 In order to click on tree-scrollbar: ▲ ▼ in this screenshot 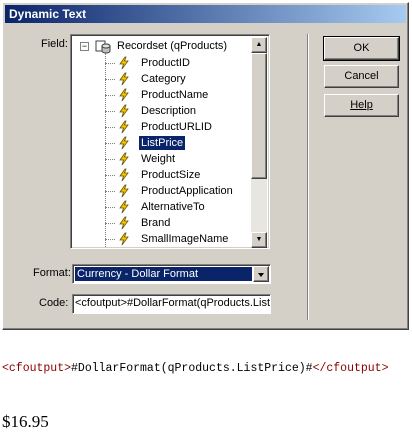, I will do `click(259, 142)`.